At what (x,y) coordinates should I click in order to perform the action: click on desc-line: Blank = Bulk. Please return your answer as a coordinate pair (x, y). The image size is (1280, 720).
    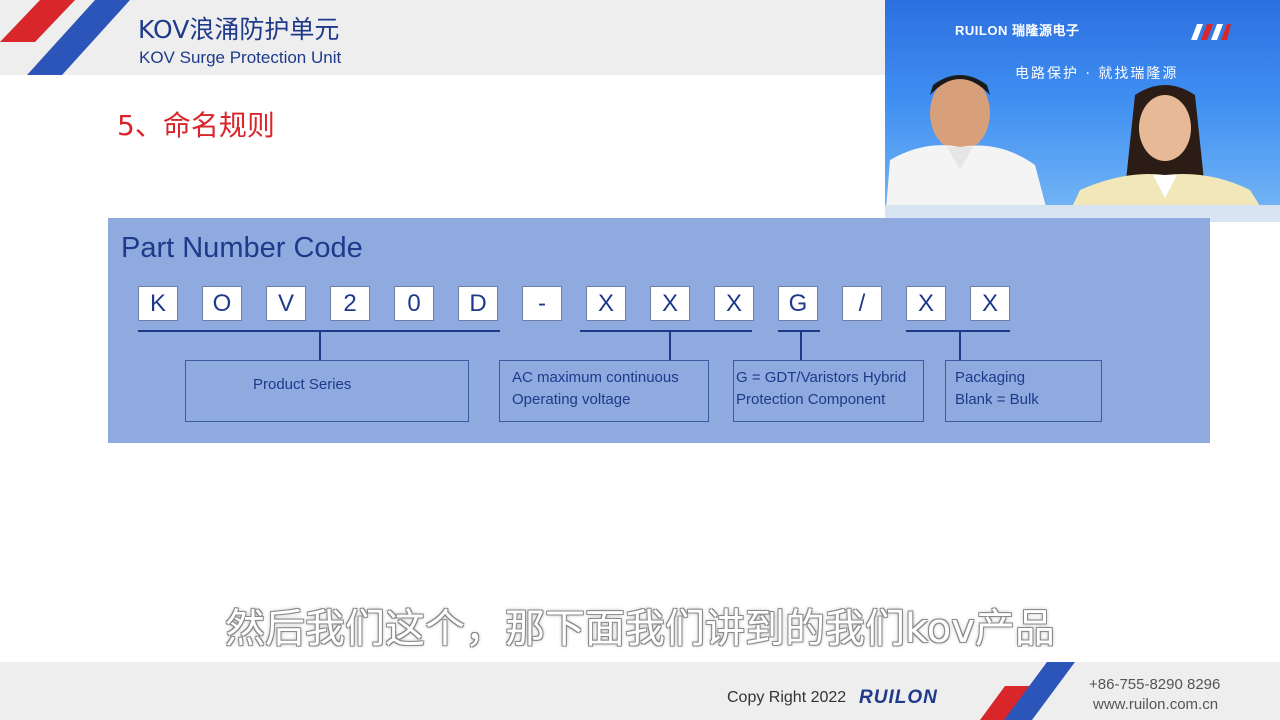
    Looking at the image, I should click on (997, 399).